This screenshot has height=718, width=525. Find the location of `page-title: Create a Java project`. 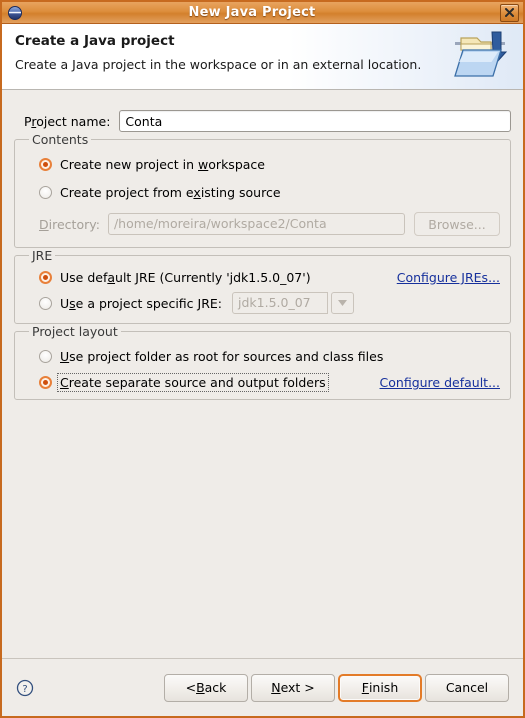

page-title: Create a Java project is located at coordinates (95, 41).